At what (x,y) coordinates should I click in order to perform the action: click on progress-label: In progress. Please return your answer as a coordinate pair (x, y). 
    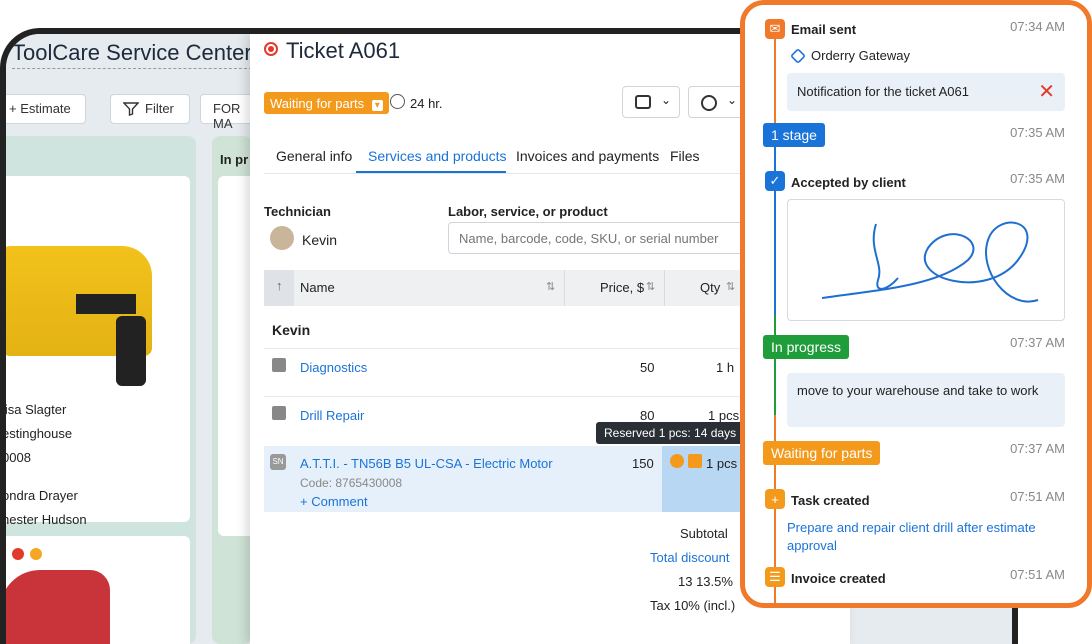
    Looking at the image, I should click on (806, 347).